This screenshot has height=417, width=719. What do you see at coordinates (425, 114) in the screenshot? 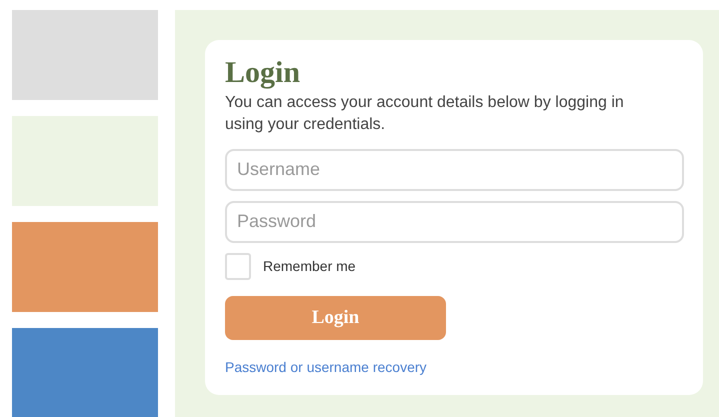
I see `description-text: You can access your account details below by logging in using your credentials.` at bounding box center [425, 114].